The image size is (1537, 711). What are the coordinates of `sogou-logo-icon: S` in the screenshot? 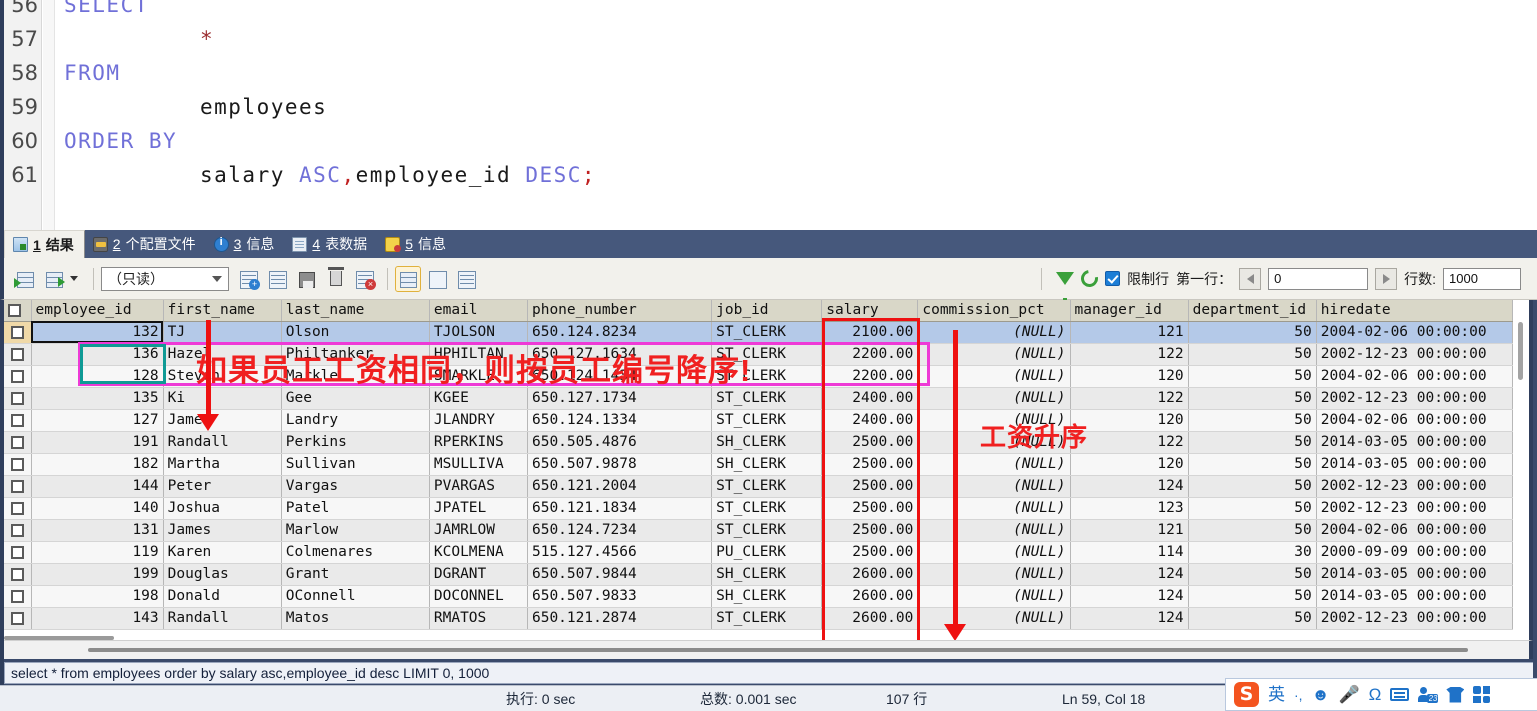 It's located at (1246, 694).